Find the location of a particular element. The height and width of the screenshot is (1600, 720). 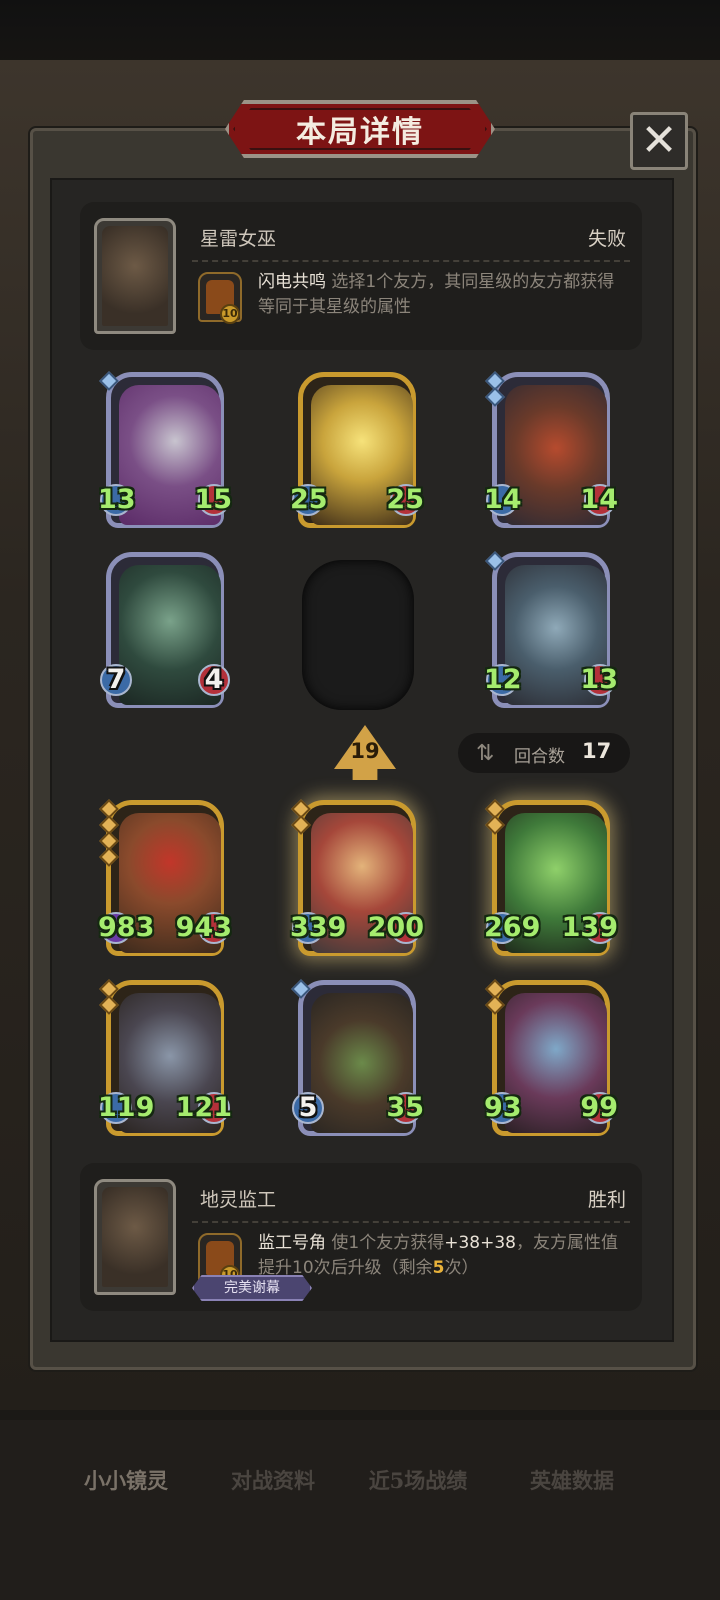

health-stat: 943 is located at coordinates (203, 928).